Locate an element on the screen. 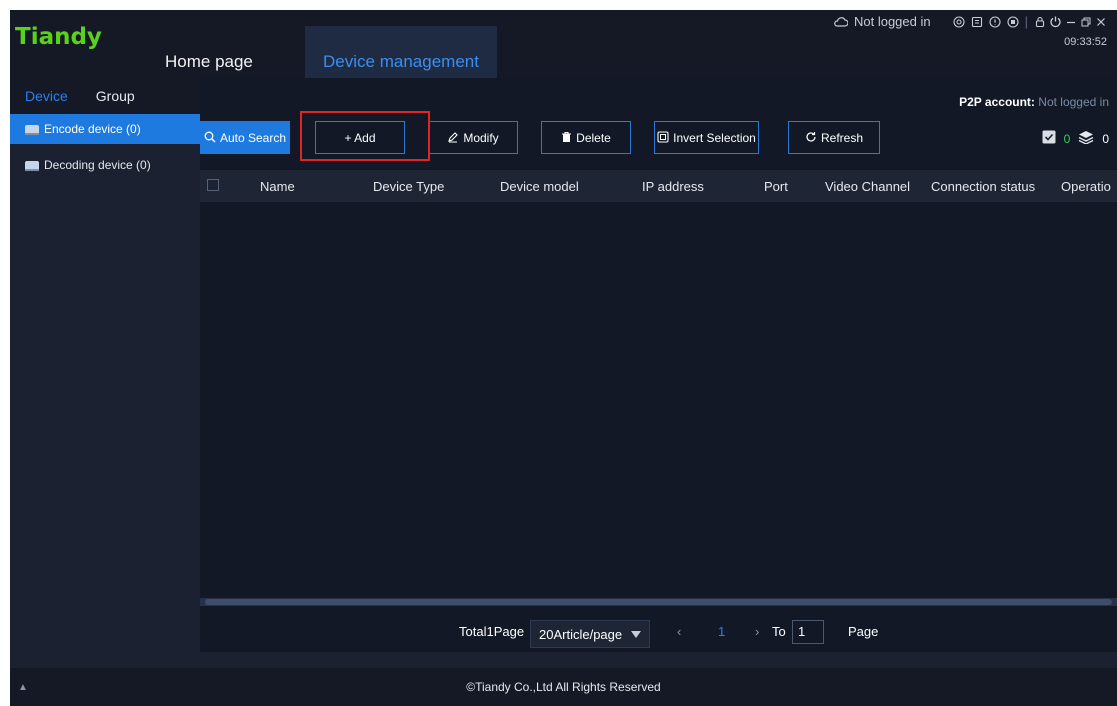  sidebar-tabs: Device Group is located at coordinates (105, 96).